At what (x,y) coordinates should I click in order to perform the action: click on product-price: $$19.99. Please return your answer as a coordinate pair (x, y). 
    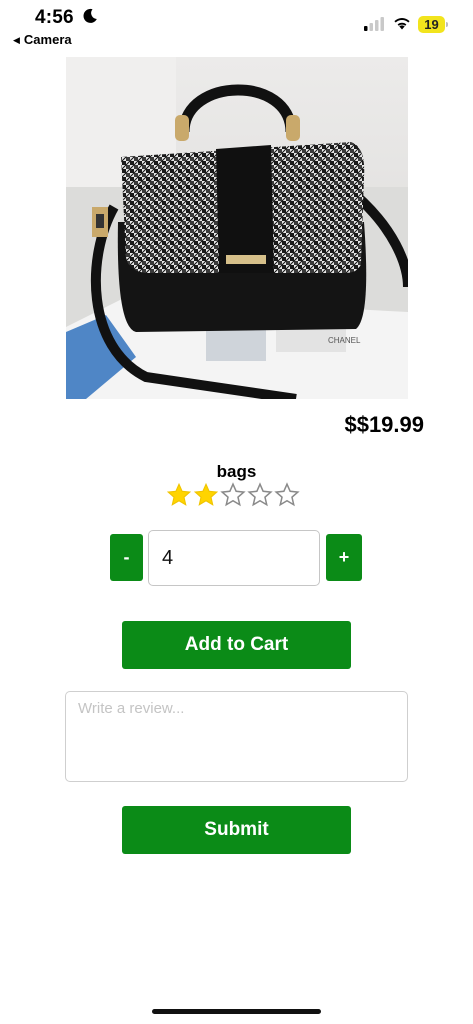
    Looking at the image, I should click on (384, 424).